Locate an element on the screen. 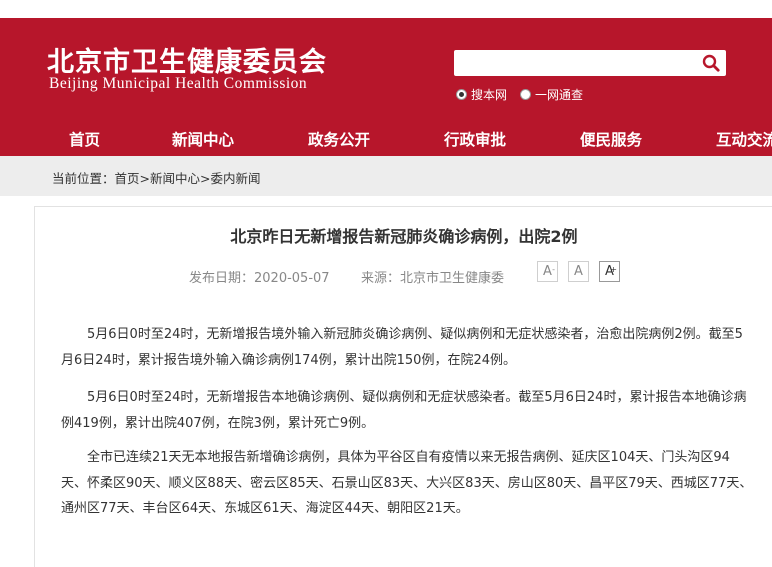 The width and height of the screenshot is (772, 567). article-source: 来源：北京市卫生健康委 is located at coordinates (433, 278).